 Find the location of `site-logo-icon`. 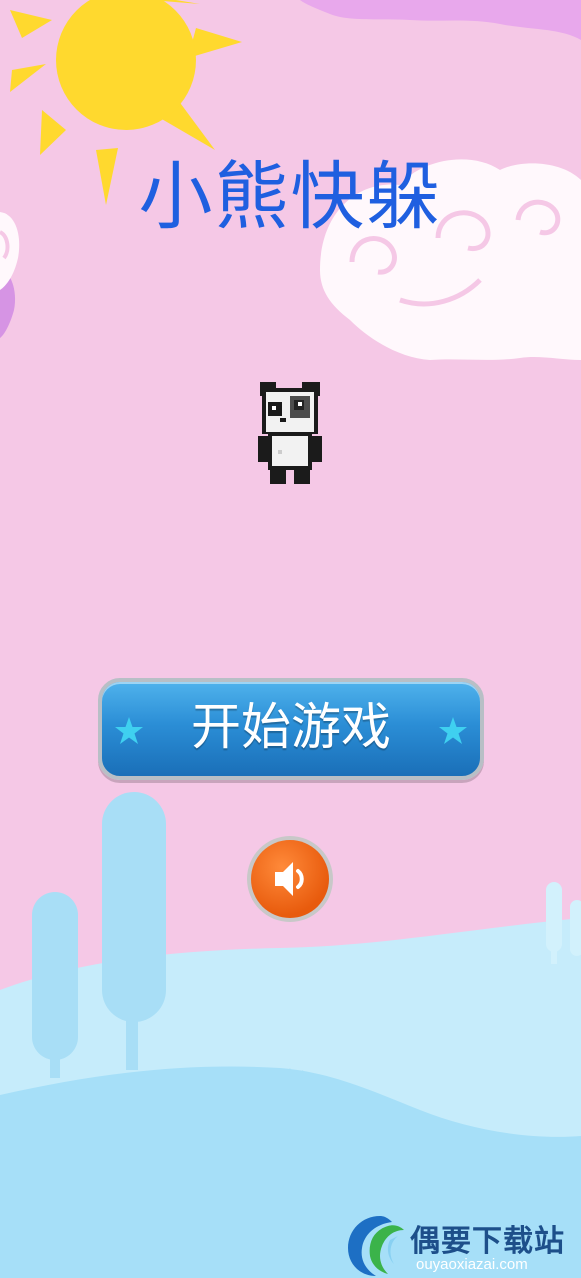

site-logo-icon is located at coordinates (376, 1246).